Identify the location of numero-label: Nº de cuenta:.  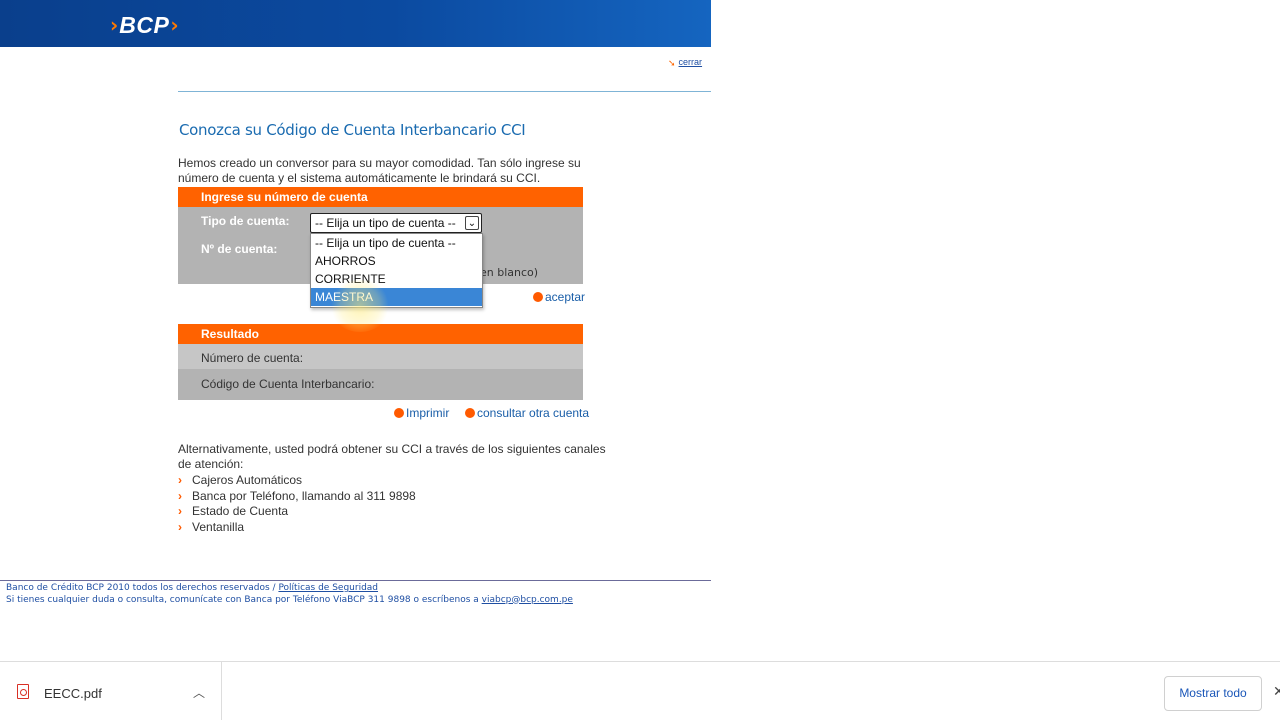
(239, 249).